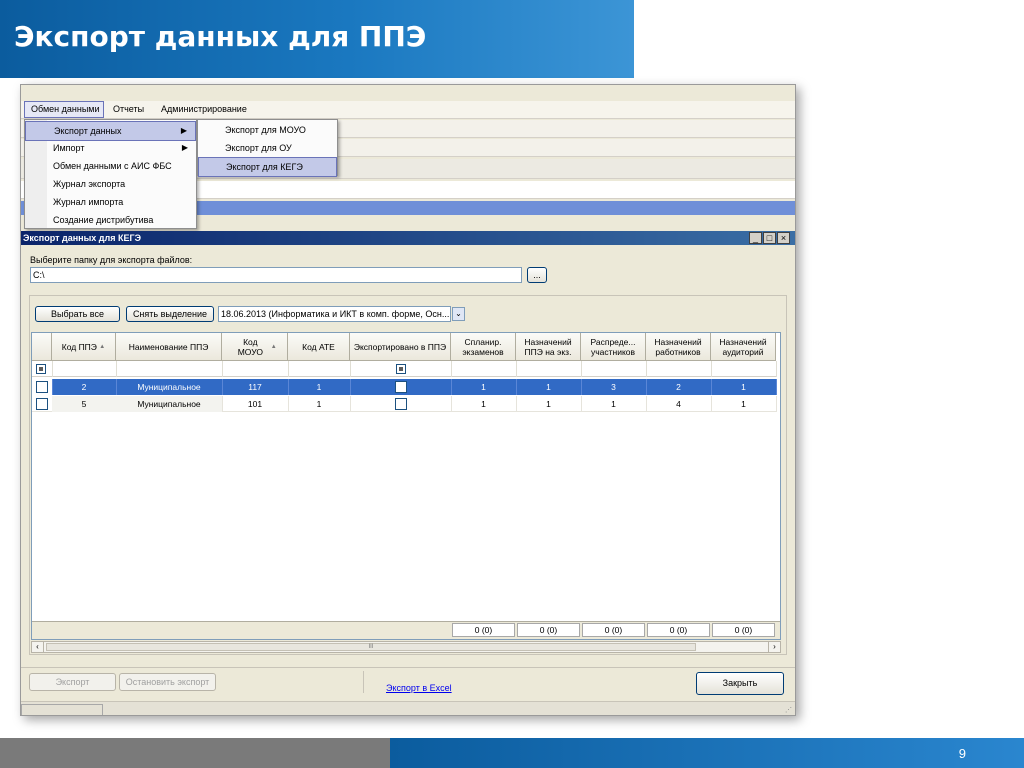 The image size is (1024, 768). What do you see at coordinates (62, 709) in the screenshot?
I see `status-panel` at bounding box center [62, 709].